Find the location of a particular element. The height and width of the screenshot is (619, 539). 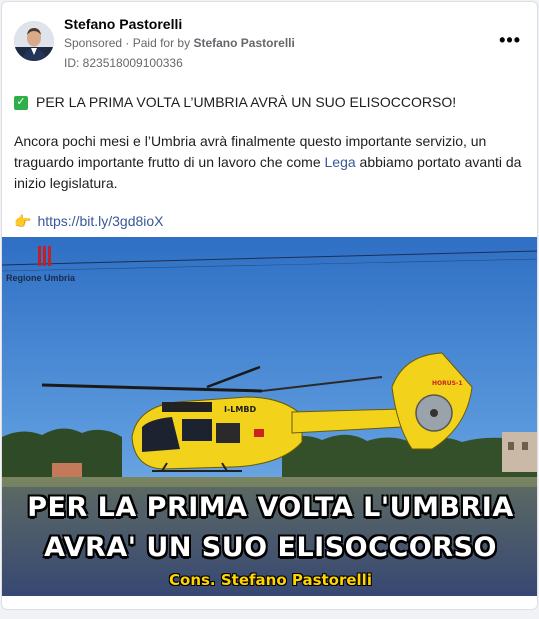

pointing-hand-icon: 👉 is located at coordinates (23, 221).